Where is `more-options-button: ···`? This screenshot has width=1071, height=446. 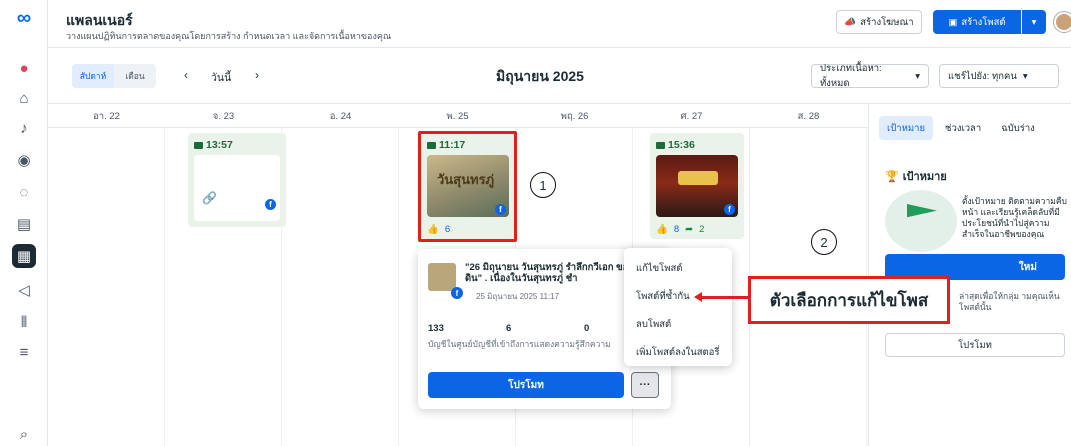
more-options-button: ··· is located at coordinates (645, 385).